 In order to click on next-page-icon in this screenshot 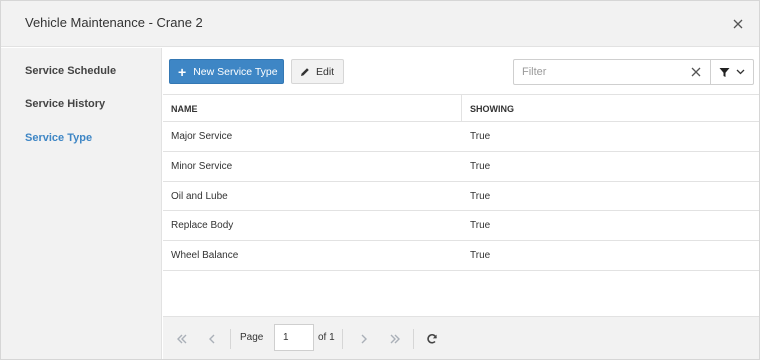, I will do `click(364, 339)`.